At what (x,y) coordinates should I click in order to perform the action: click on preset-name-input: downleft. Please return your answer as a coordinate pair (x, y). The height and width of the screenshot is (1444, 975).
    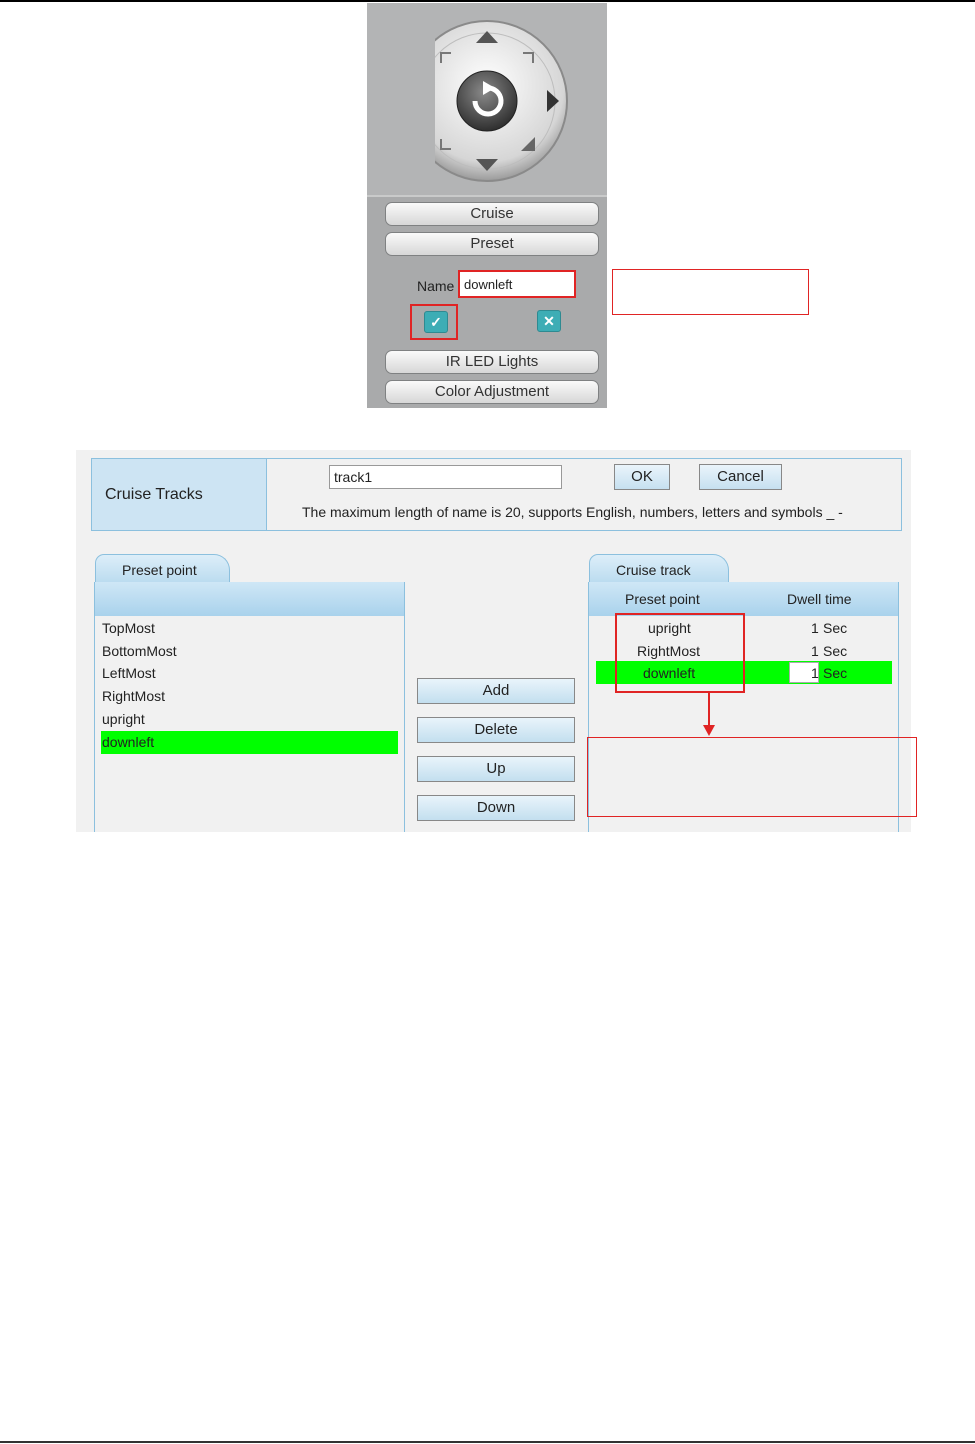
    Looking at the image, I should click on (517, 284).